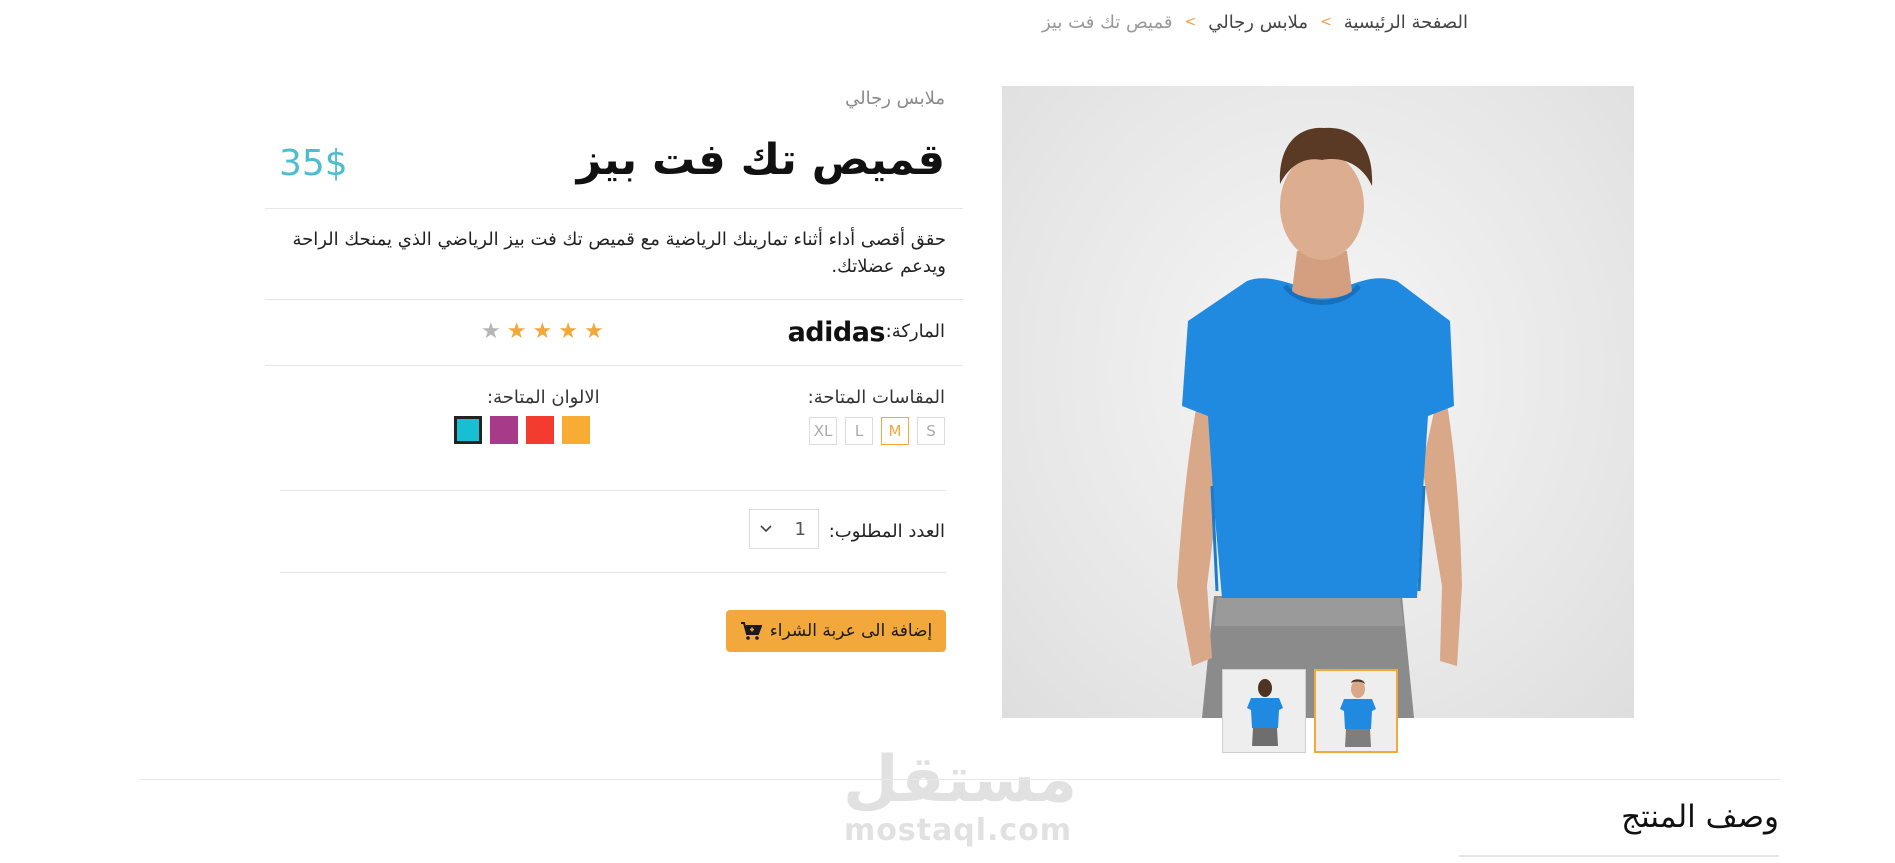  I want to click on brand-logo: adidas, so click(836, 332).